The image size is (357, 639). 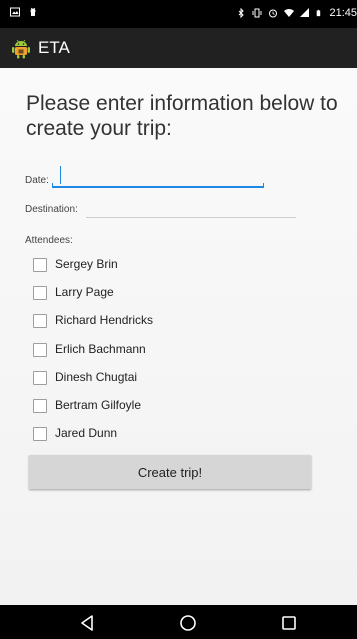 I want to click on destination-label: Destination:, so click(x=51, y=209).